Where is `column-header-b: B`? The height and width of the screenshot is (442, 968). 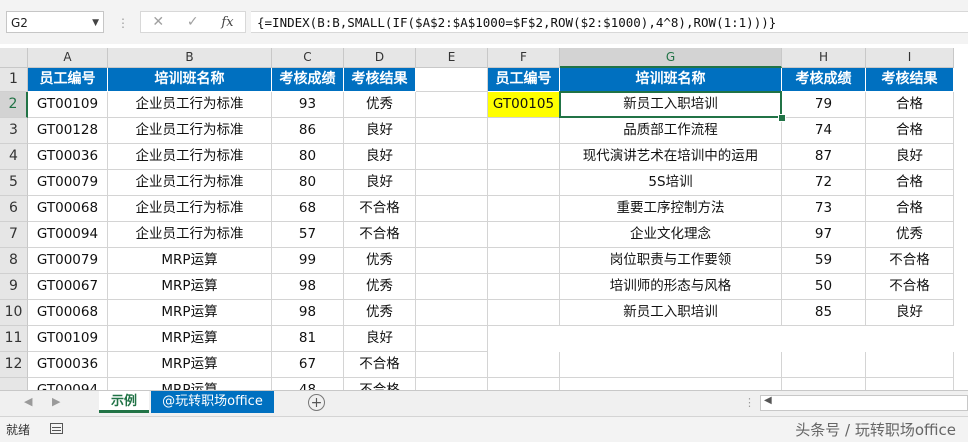
column-header-b: B is located at coordinates (190, 58).